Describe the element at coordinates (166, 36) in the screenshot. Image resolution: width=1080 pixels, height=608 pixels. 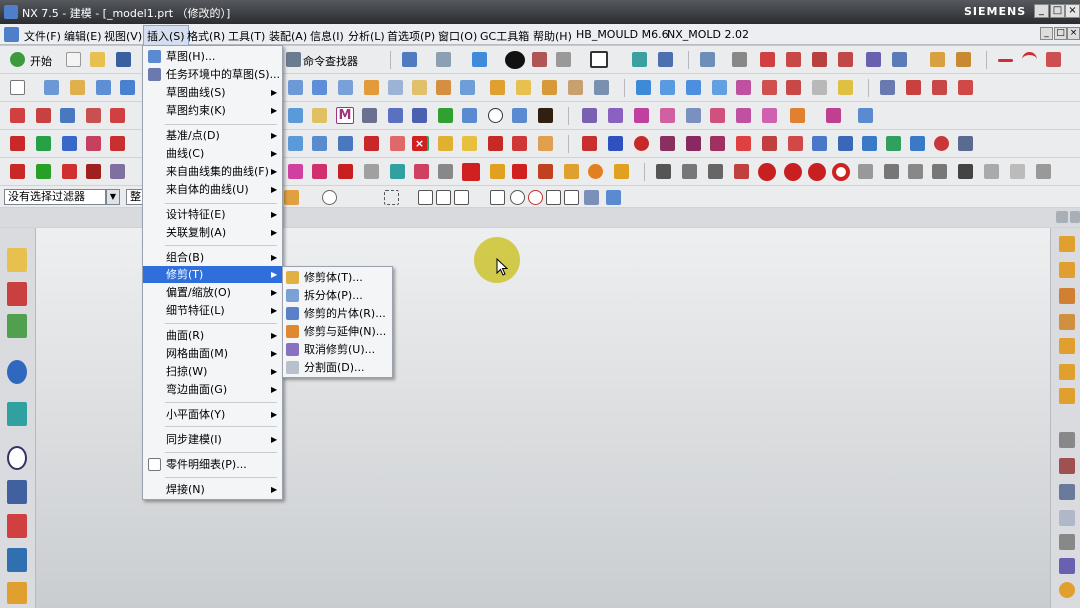
I see `menu-insert: 插入(S)` at that location.